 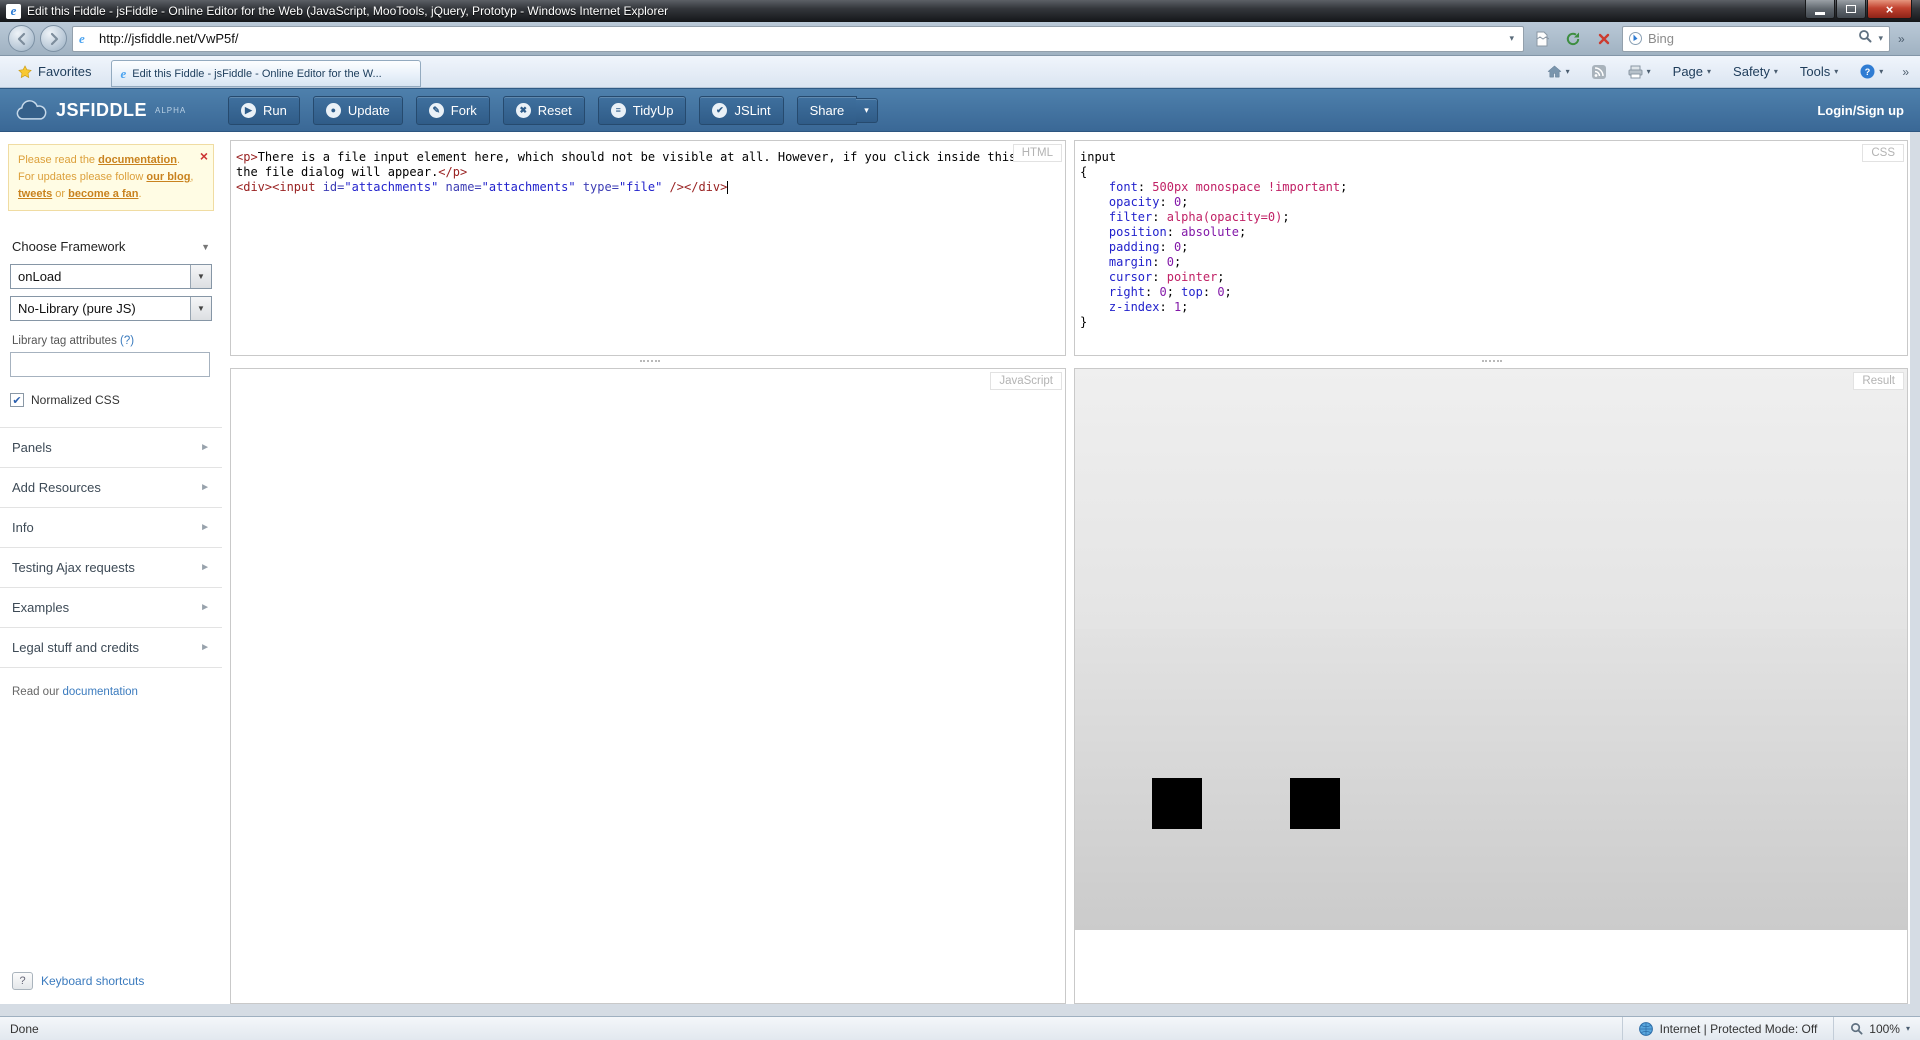 What do you see at coordinates (1878, 381) in the screenshot?
I see `result-panel-label: Result` at bounding box center [1878, 381].